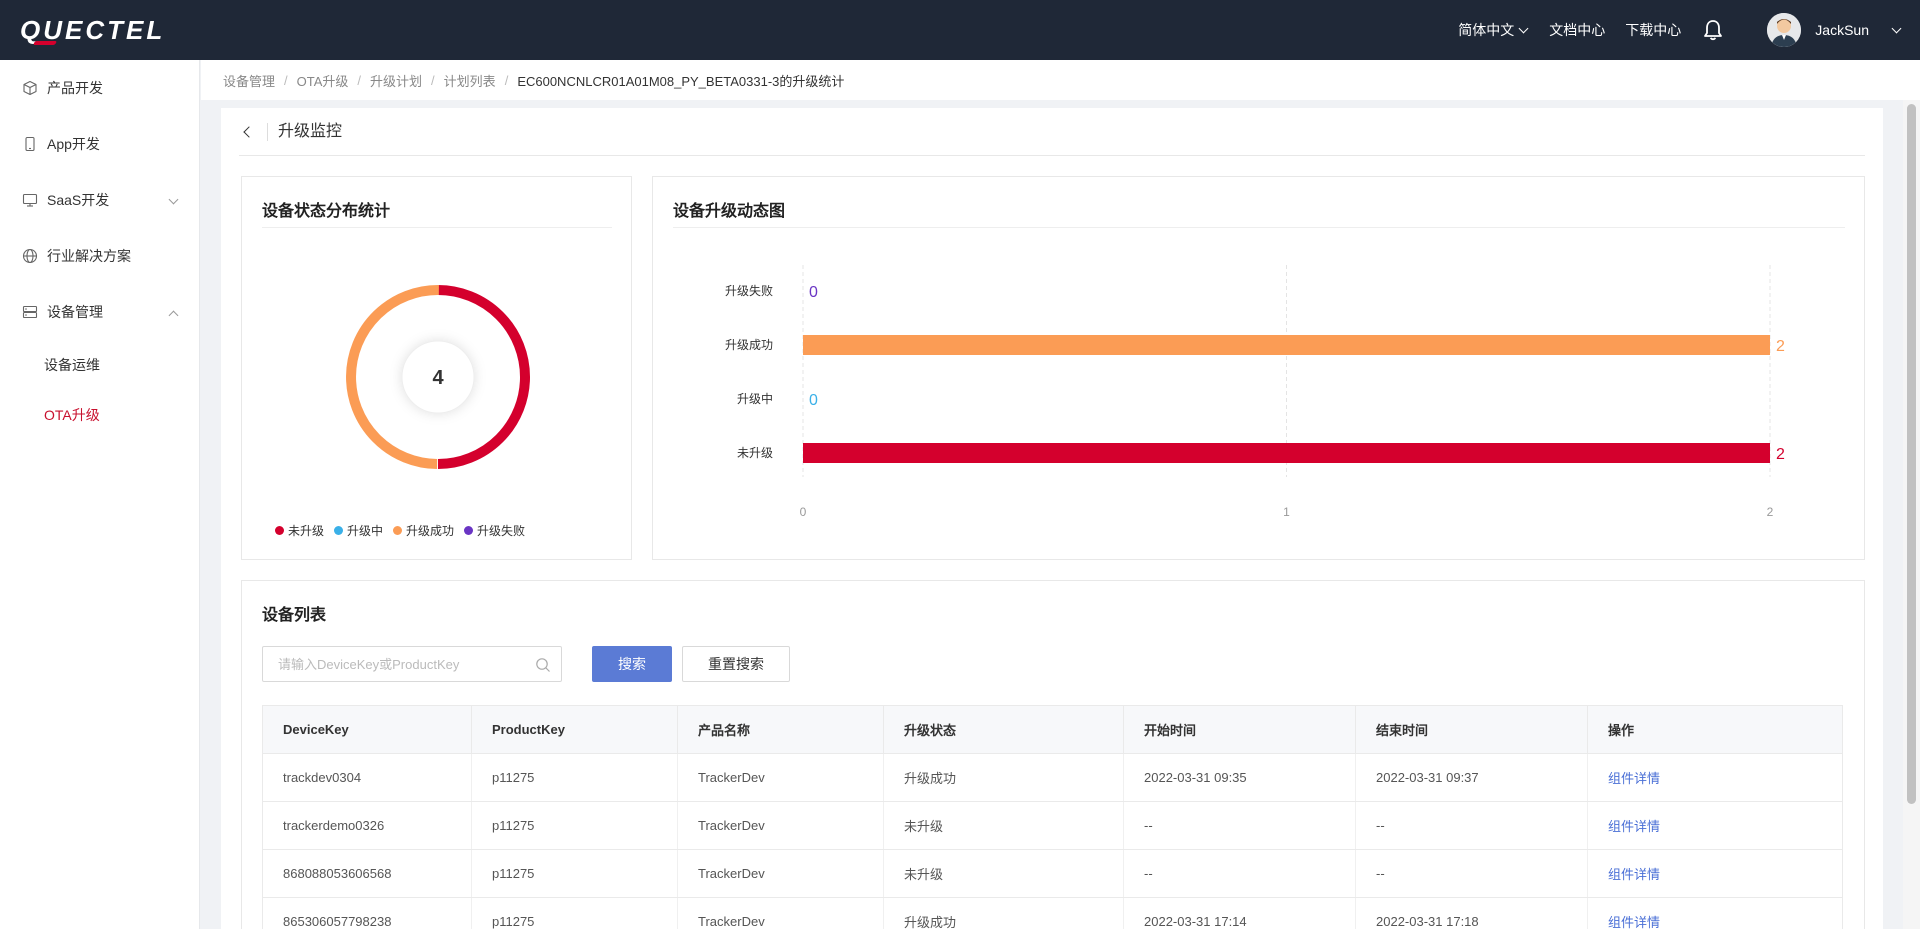  I want to click on globe-icon, so click(30, 256).